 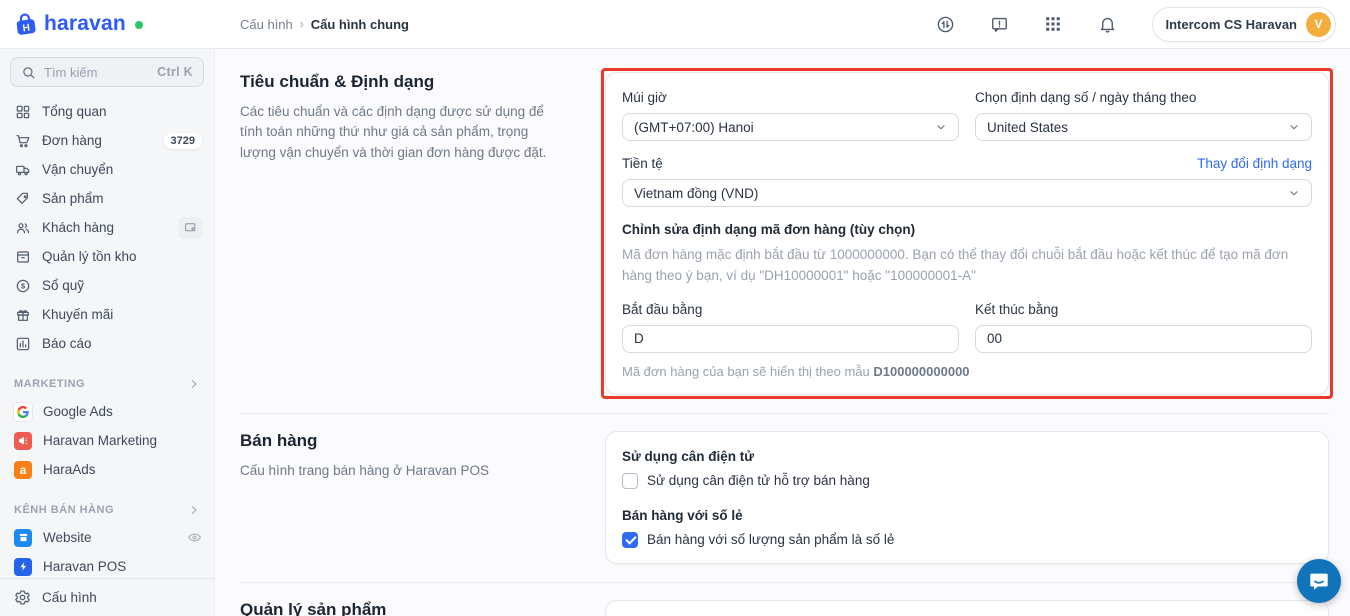 I want to click on sidebar-item-khach-hang: Khách hàng, so click(x=107, y=227).